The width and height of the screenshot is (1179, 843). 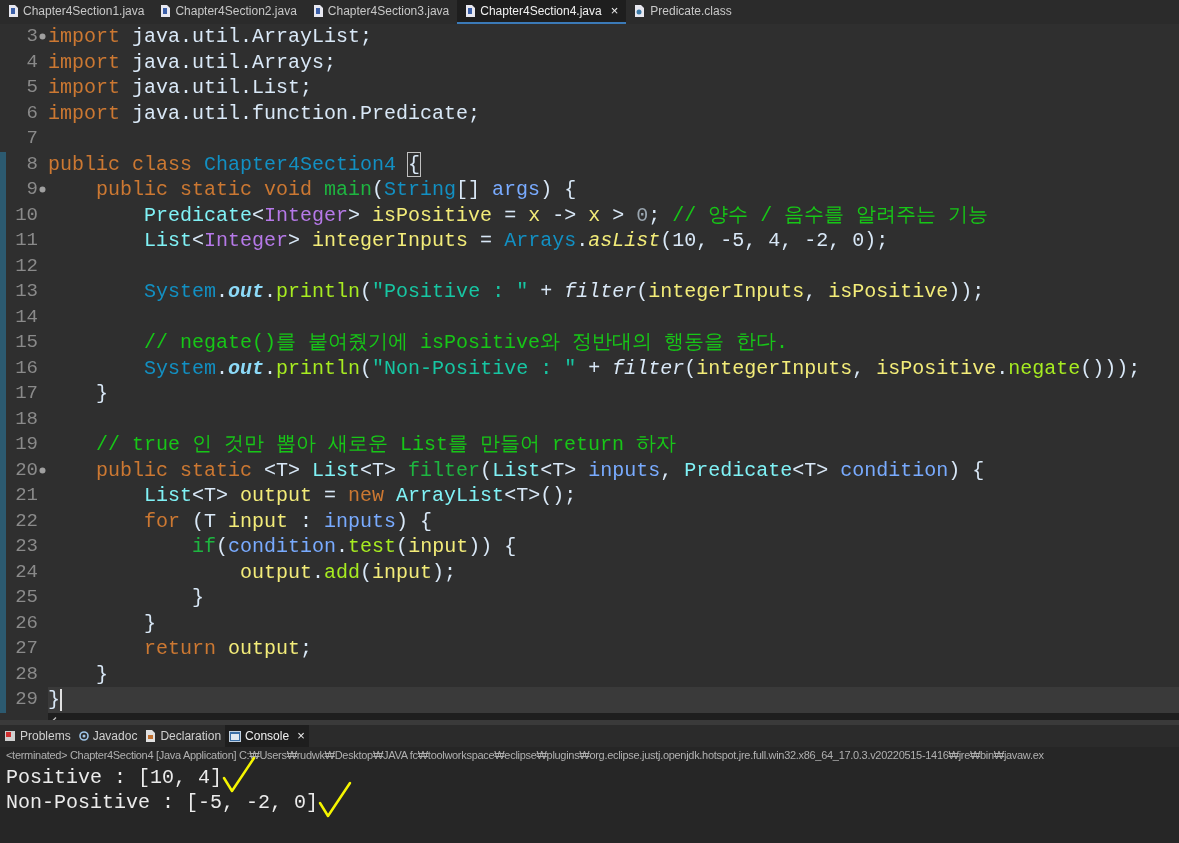 I want to click on line-number: 7, so click(x=32, y=138).